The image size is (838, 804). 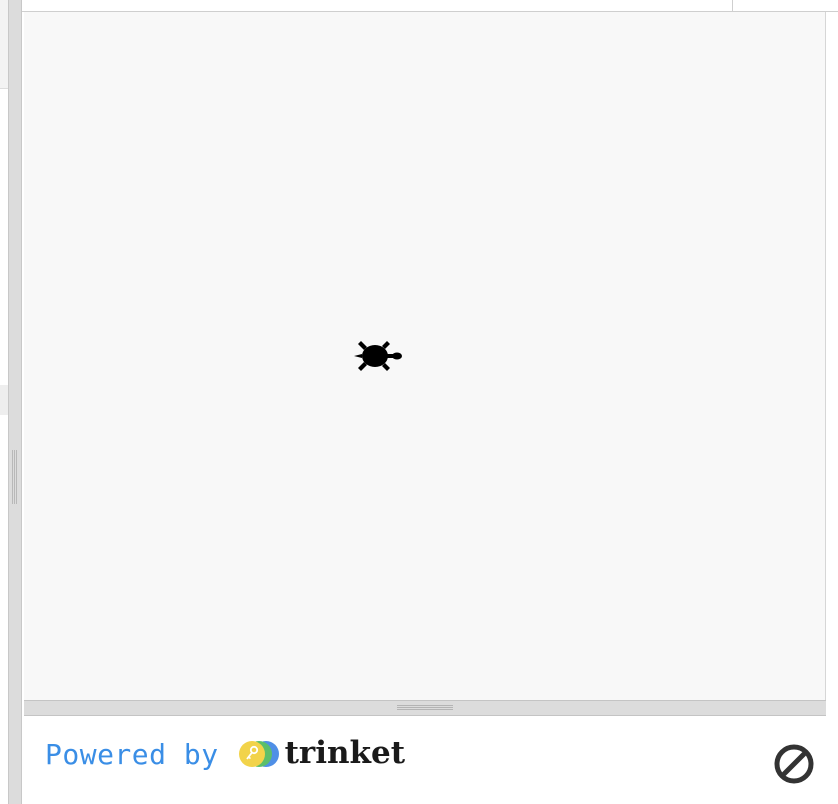 What do you see at coordinates (378, 356) in the screenshot?
I see `turtle-icon` at bounding box center [378, 356].